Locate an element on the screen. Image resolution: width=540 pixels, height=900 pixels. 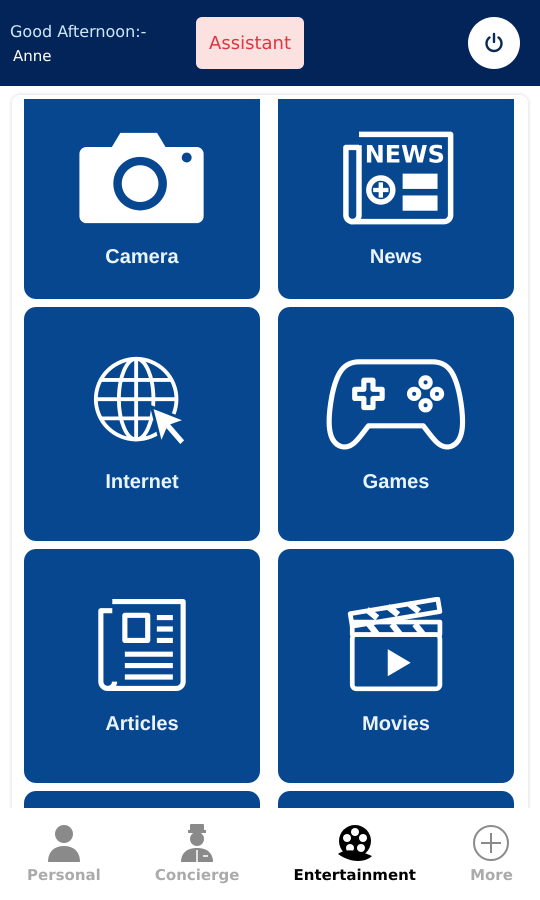
power-button is located at coordinates (494, 43).